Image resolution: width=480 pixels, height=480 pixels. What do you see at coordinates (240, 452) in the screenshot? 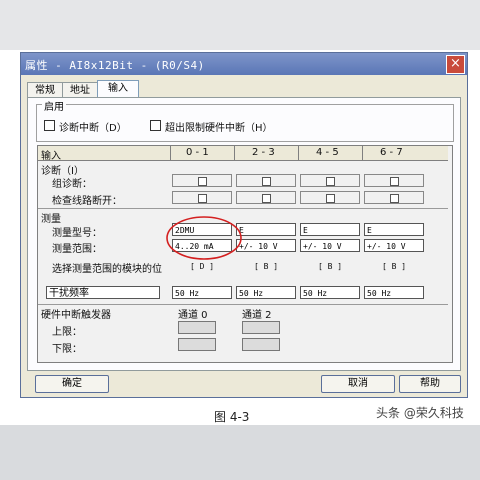
I see `background-bottom` at bounding box center [240, 452].